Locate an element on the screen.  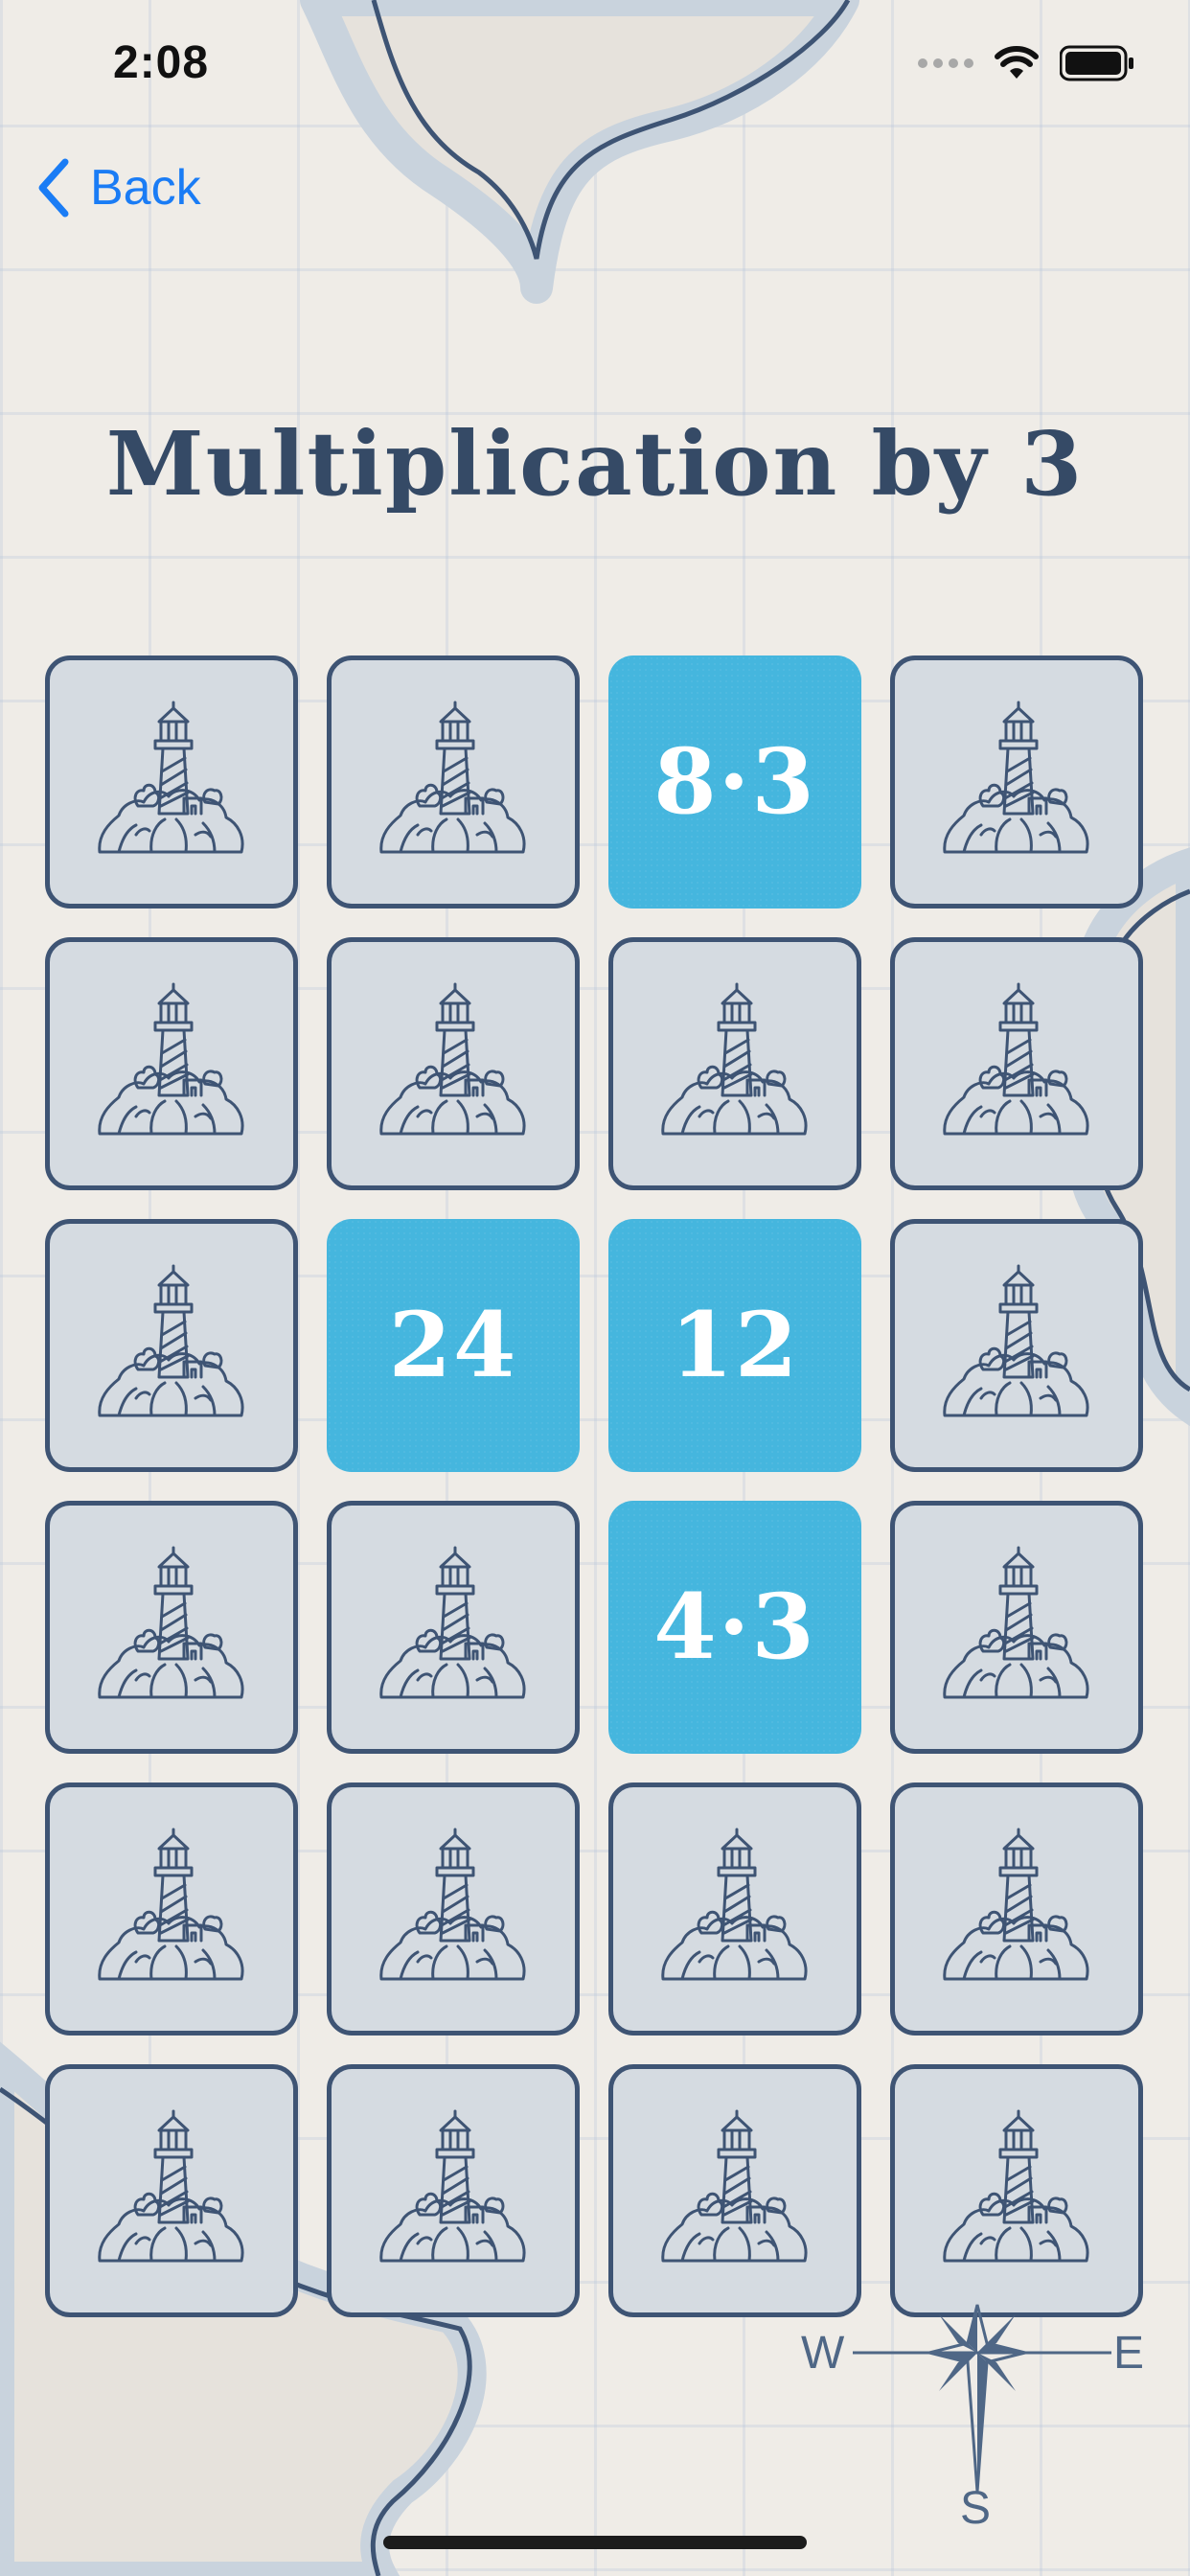
page-title: Multiplication by 3 is located at coordinates (595, 464).